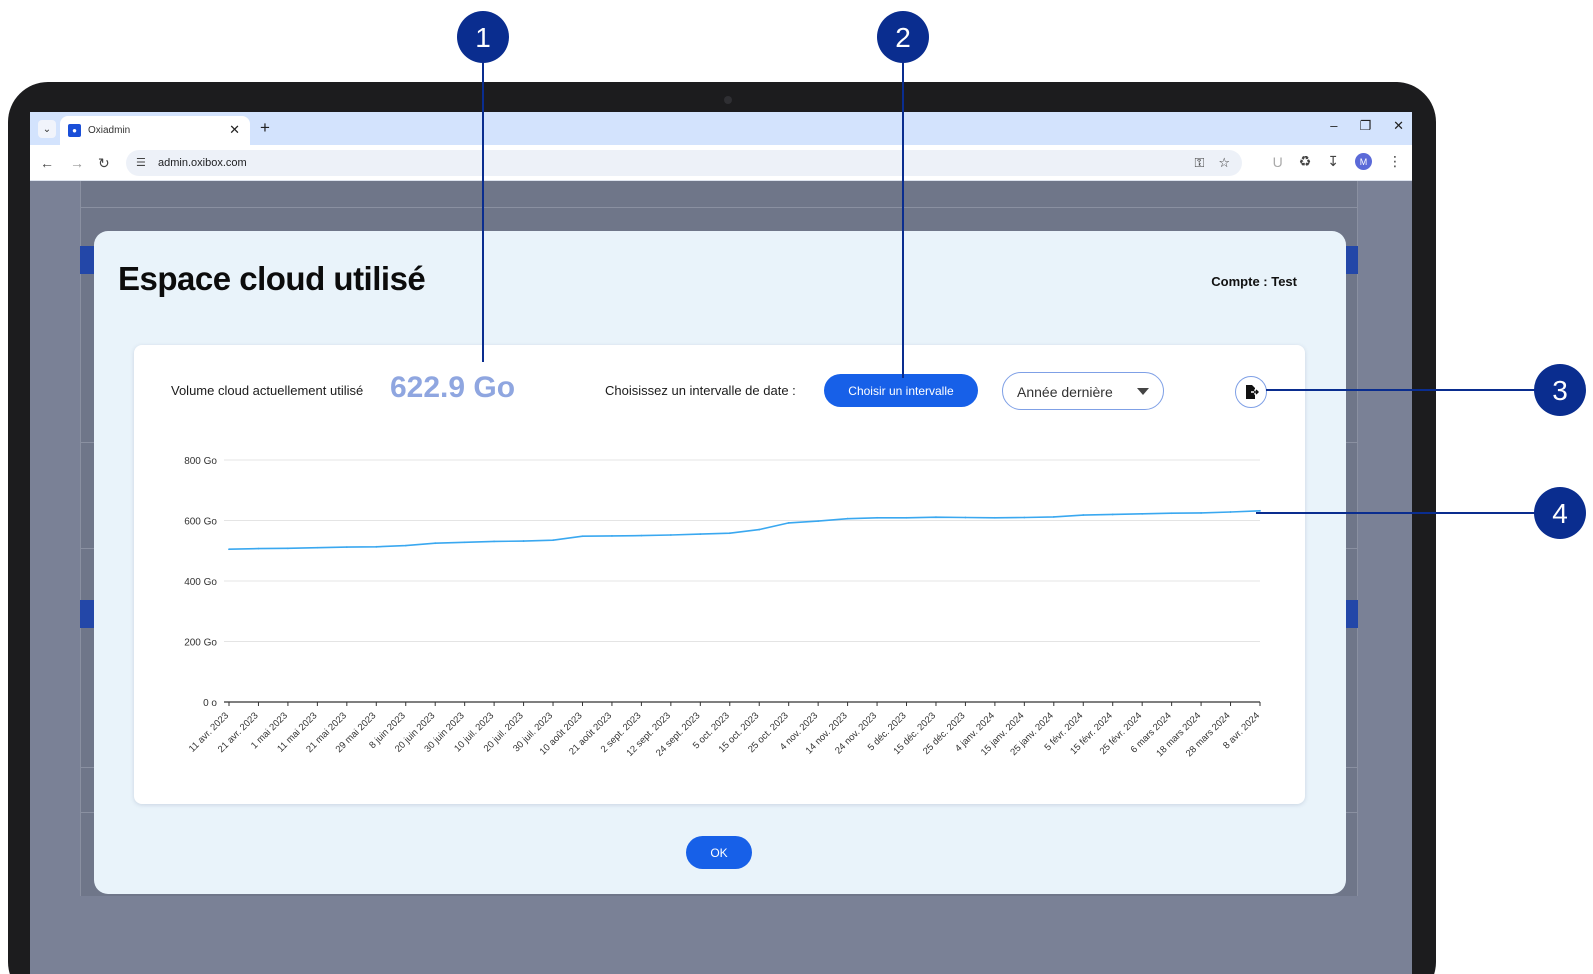 The height and width of the screenshot is (974, 1593). What do you see at coordinates (1560, 513) in the screenshot?
I see `callout-4-number: 4` at bounding box center [1560, 513].